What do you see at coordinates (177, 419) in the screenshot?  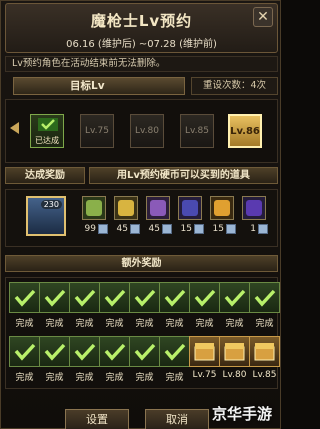 I see `cancel-button: 取消` at bounding box center [177, 419].